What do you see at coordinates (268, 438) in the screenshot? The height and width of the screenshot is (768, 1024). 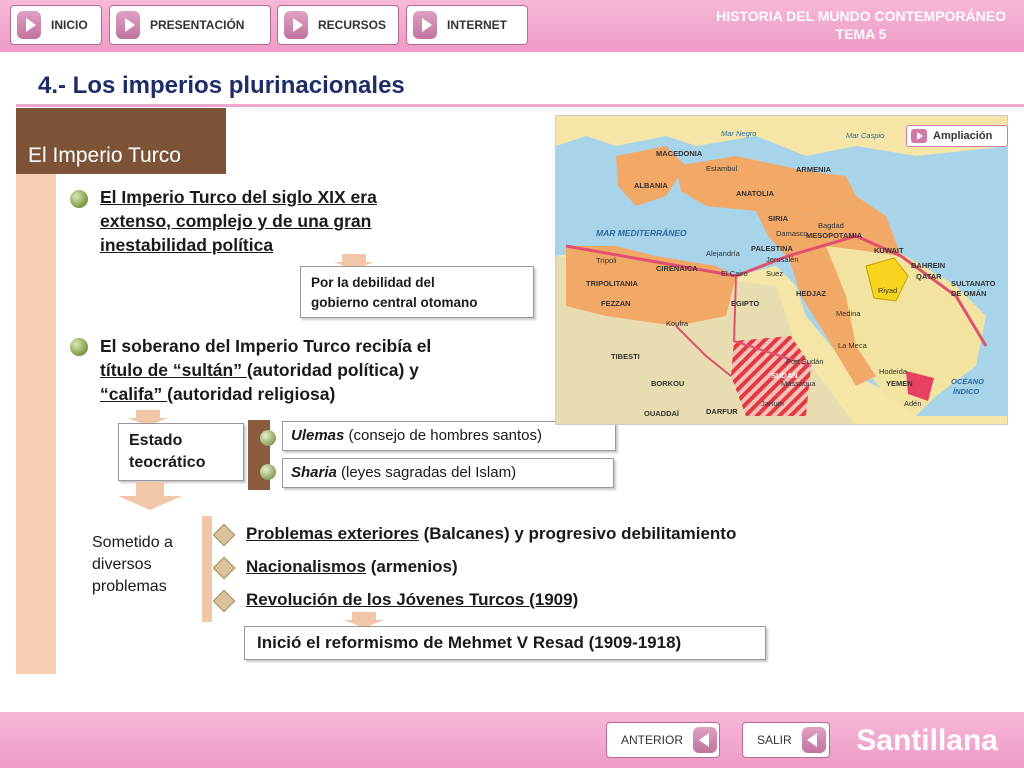 I see `orb-icon` at bounding box center [268, 438].